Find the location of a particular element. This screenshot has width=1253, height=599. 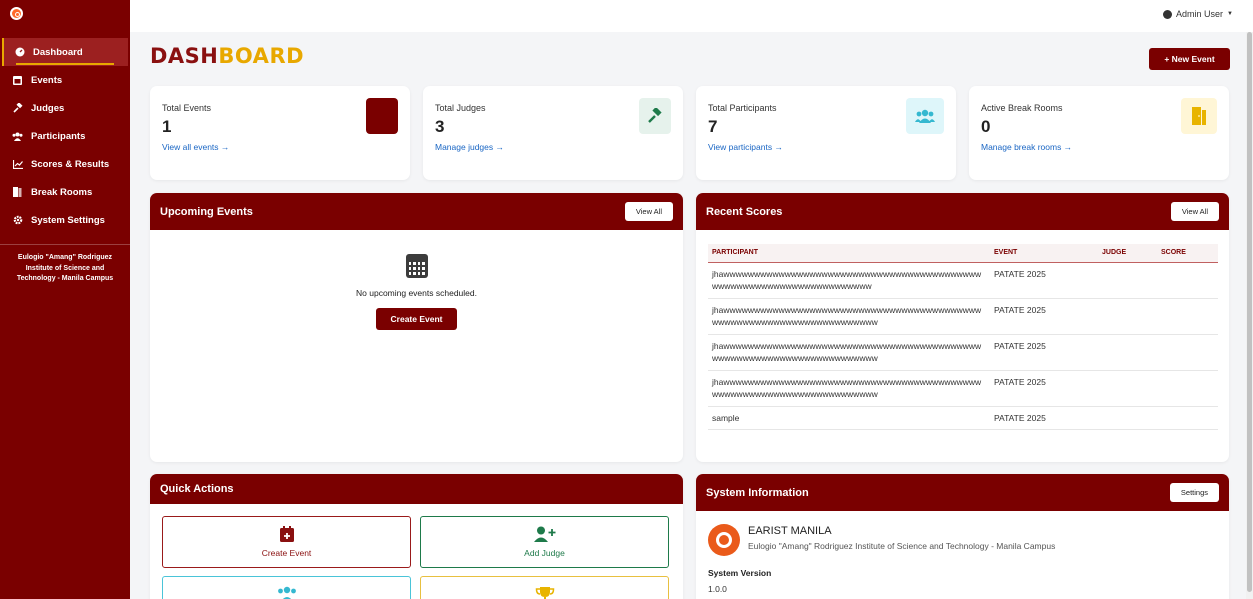

page-title-part1: DASH is located at coordinates (184, 56).